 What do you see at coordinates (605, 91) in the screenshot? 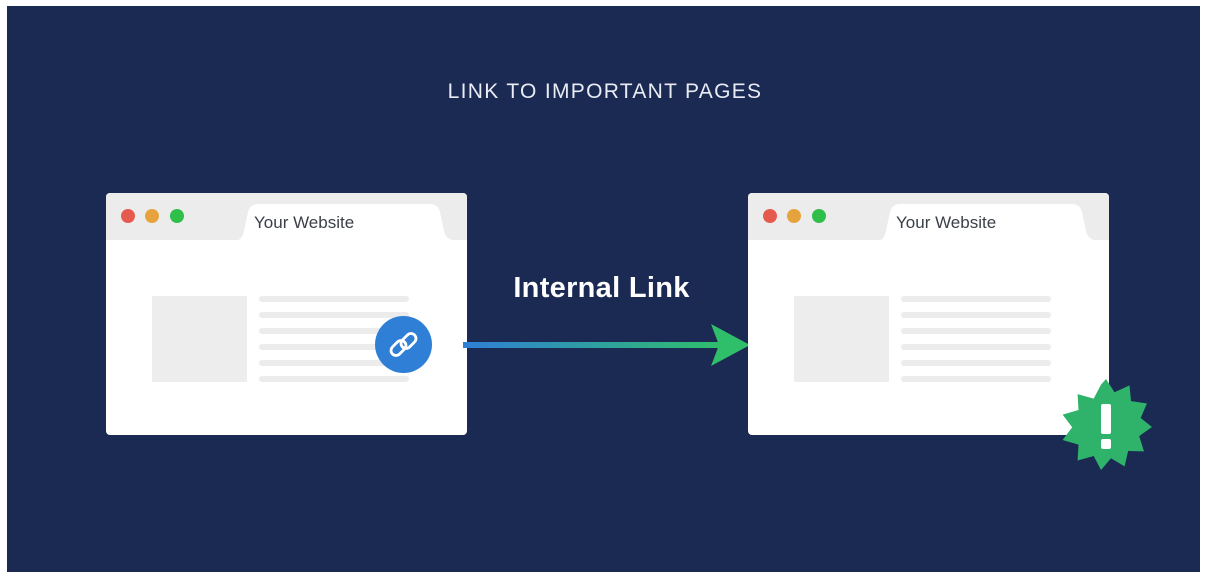
I see `diagram-title: LINK TO IMPORTANT PAGES` at bounding box center [605, 91].